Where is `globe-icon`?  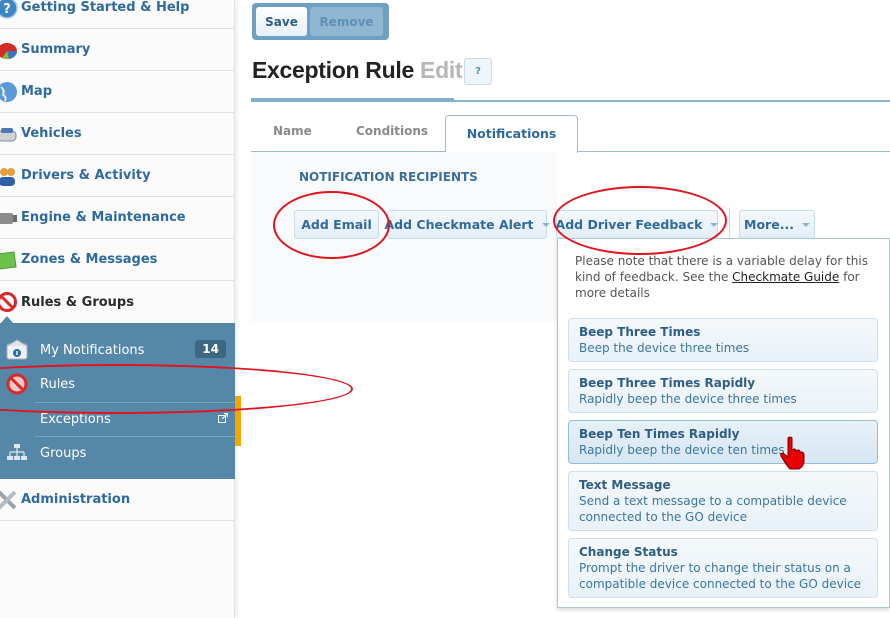
globe-icon is located at coordinates (8, 91).